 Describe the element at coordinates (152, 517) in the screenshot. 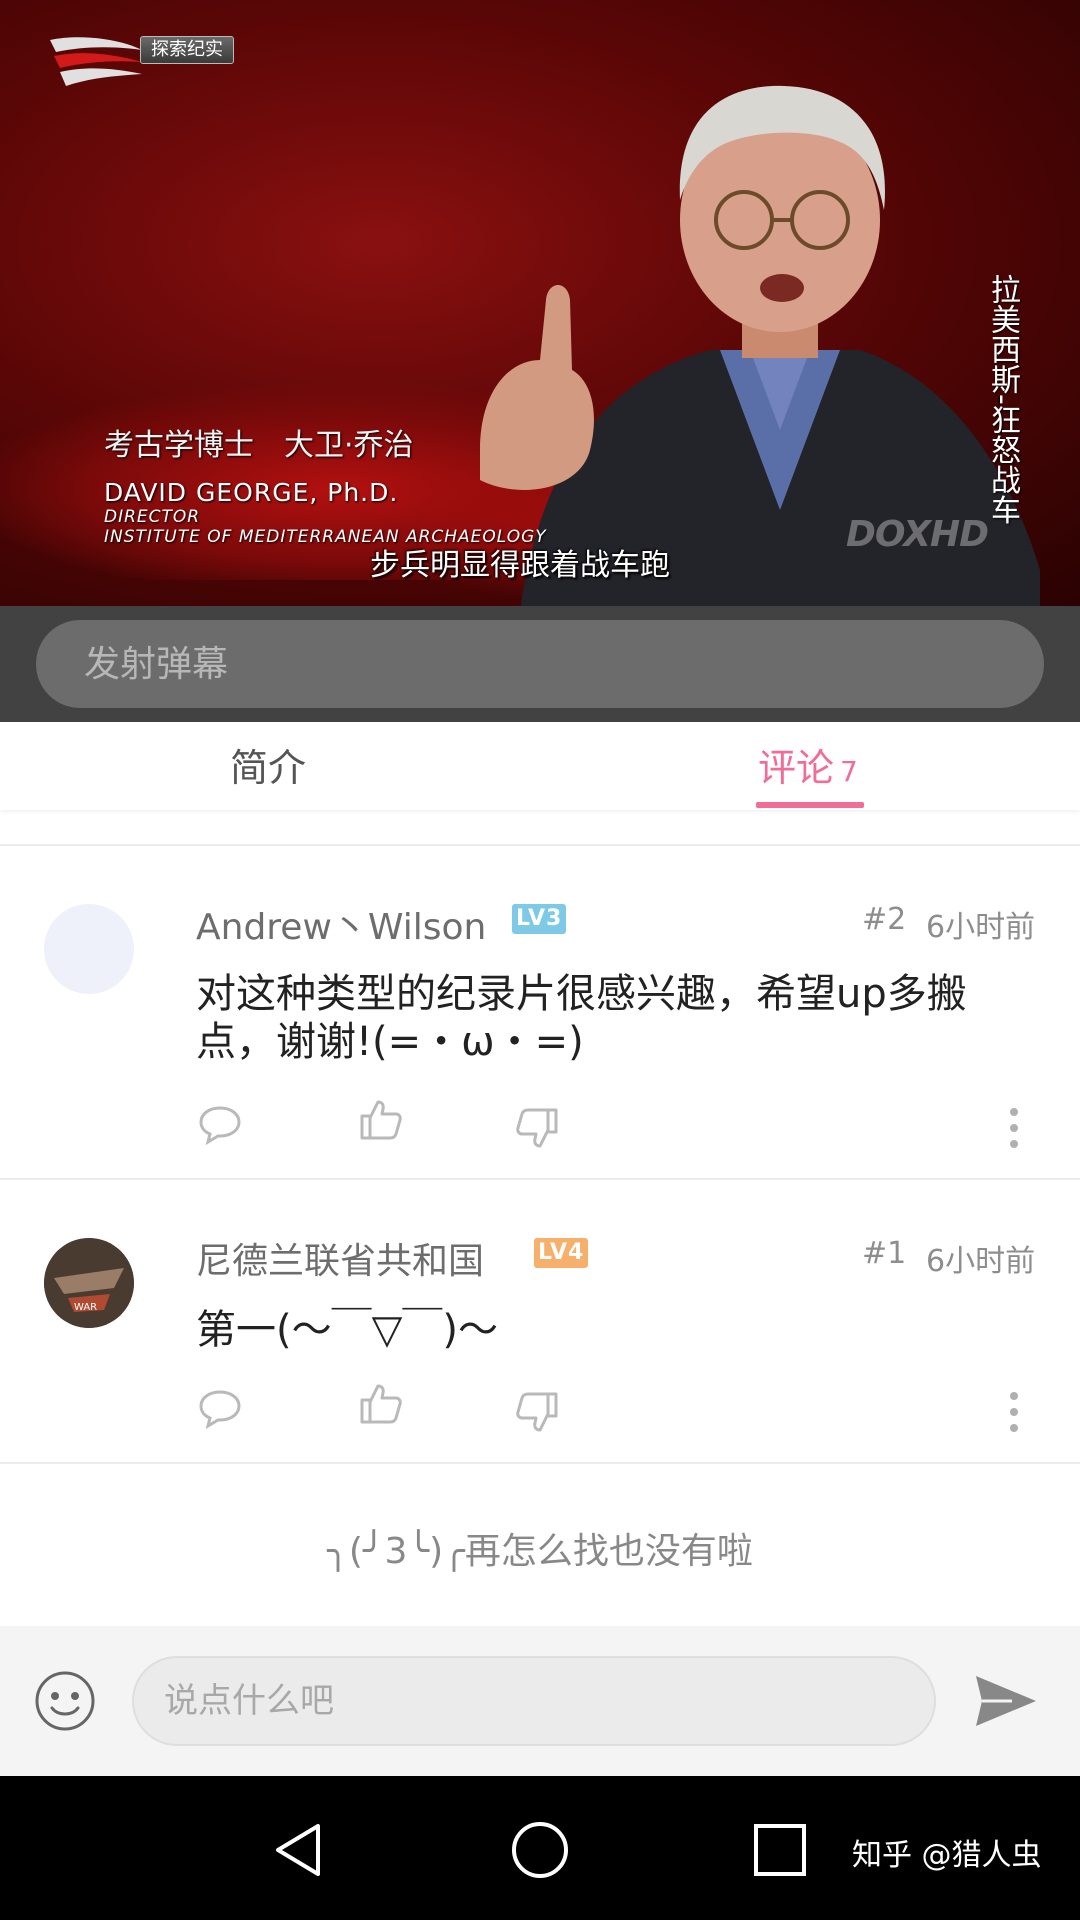

I see `speaker-role: DIRECTOR` at that location.